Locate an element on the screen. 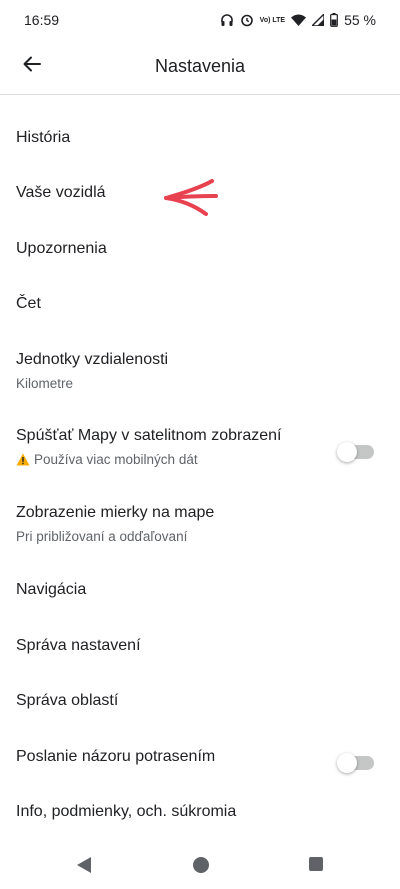 The width and height of the screenshot is (400, 889). annotation-arrow-icon is located at coordinates (191, 197).